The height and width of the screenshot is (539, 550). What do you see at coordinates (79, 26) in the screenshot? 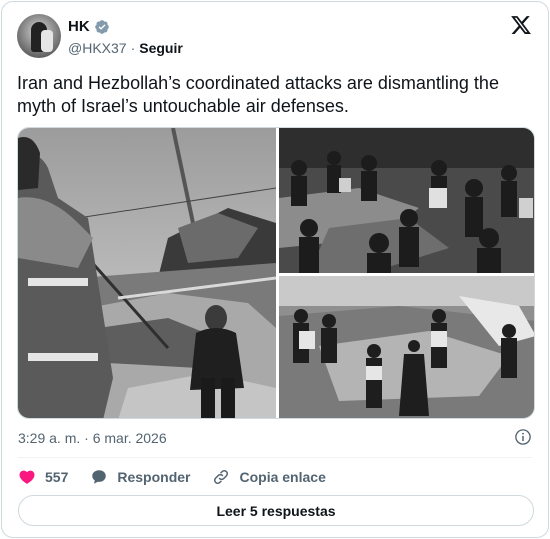
I see `author-name: HK` at bounding box center [79, 26].